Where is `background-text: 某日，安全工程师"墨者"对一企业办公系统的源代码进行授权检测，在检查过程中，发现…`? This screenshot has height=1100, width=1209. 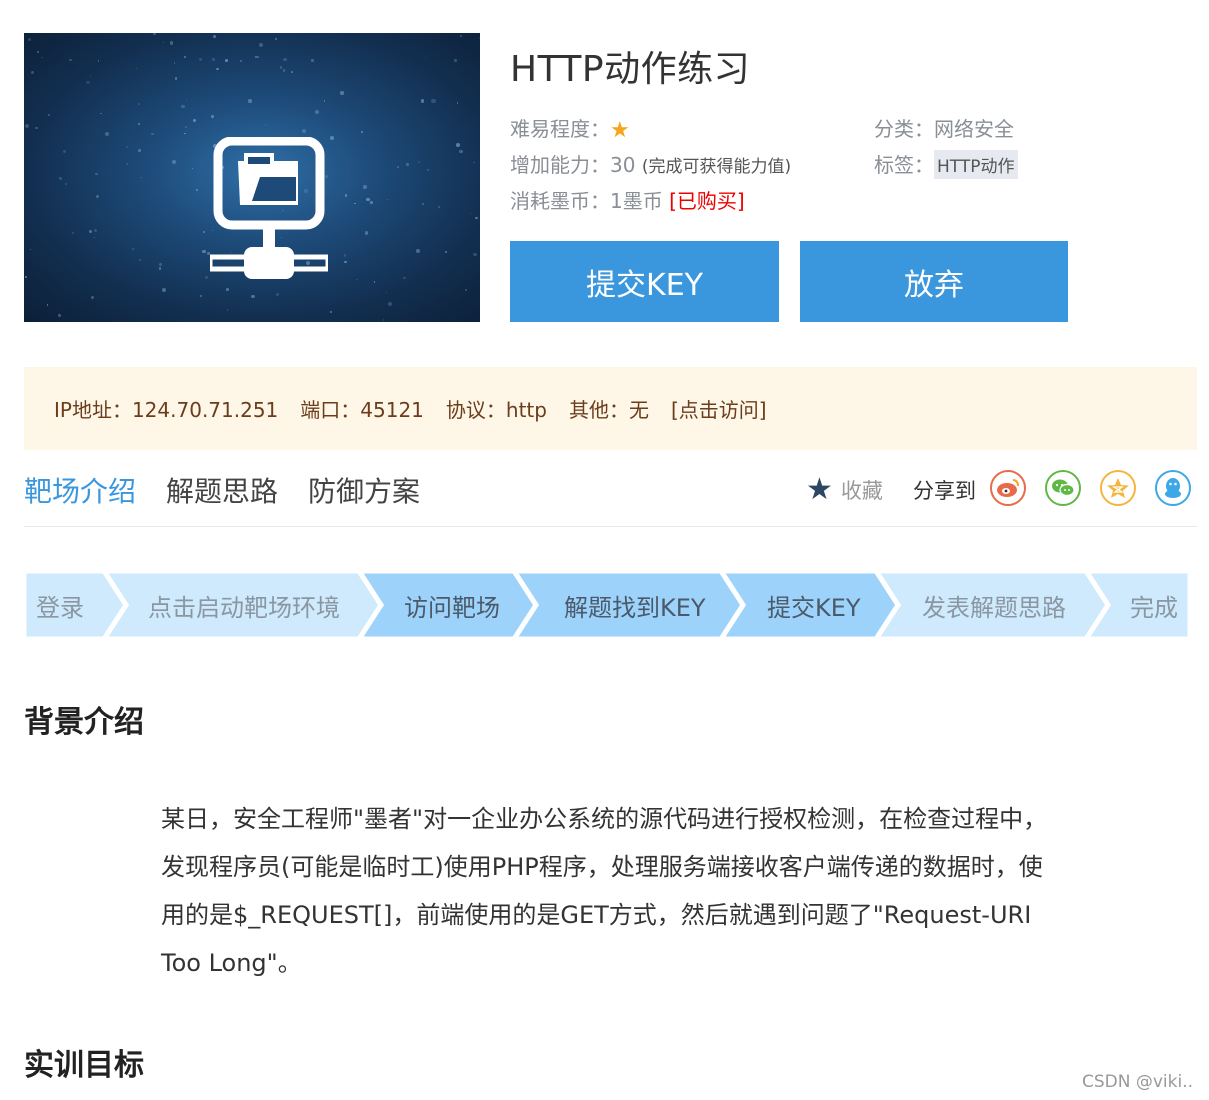
background-text: 某日，安全工程师"墨者"对一企业办公系统的源代码进行授权检测，在检查过程中，发现… is located at coordinates (604, 891).